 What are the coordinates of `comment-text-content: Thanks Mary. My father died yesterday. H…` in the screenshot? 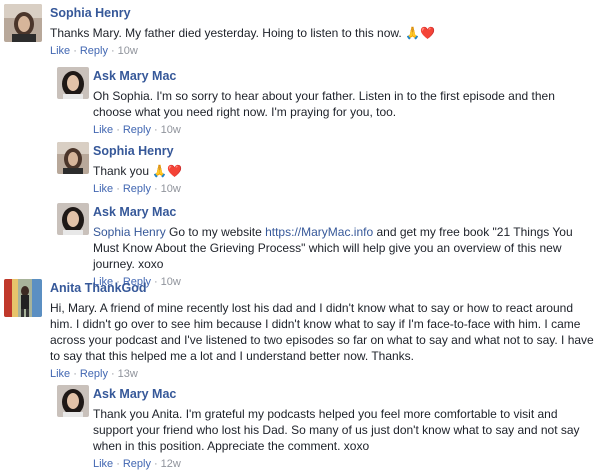 It's located at (226, 33).